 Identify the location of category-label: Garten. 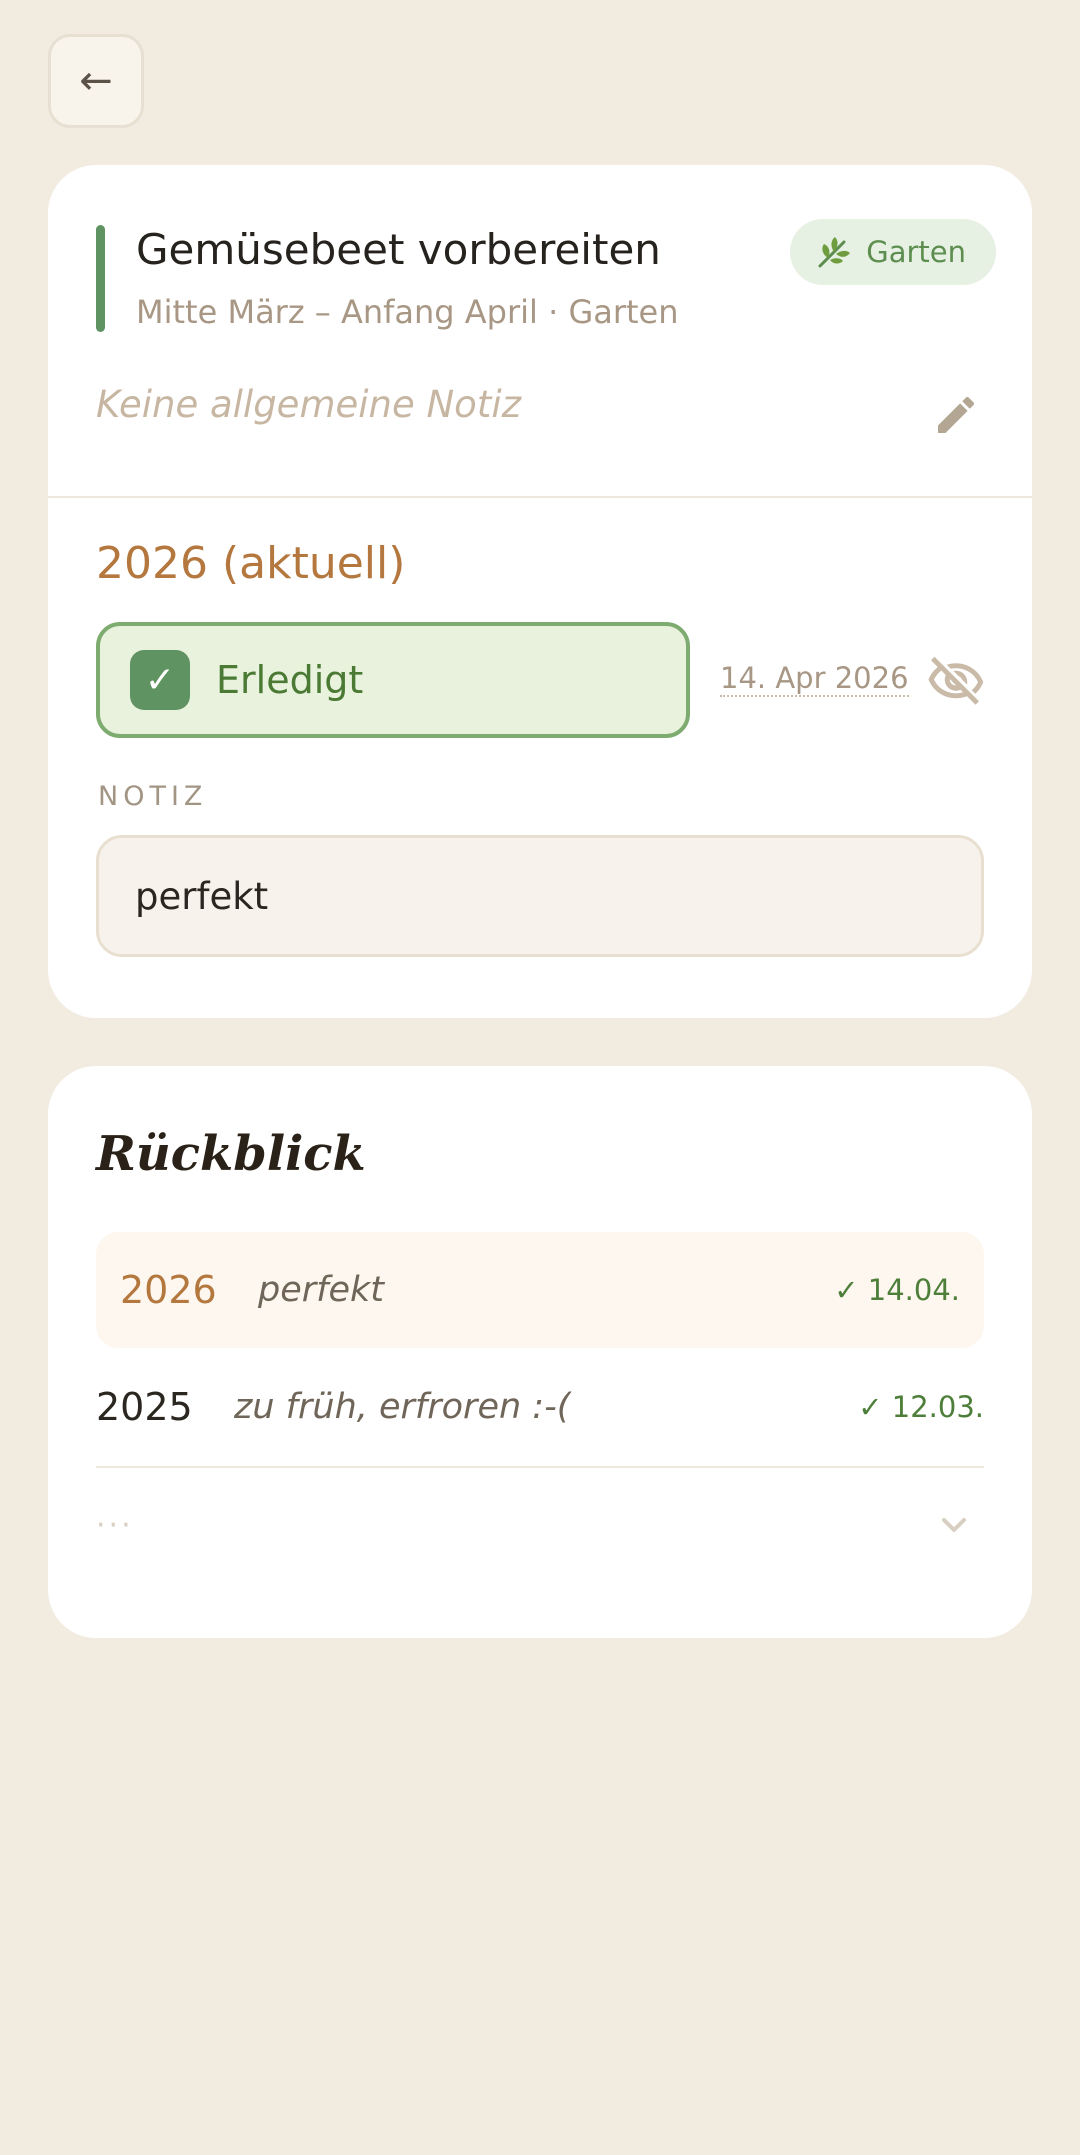
(916, 252).